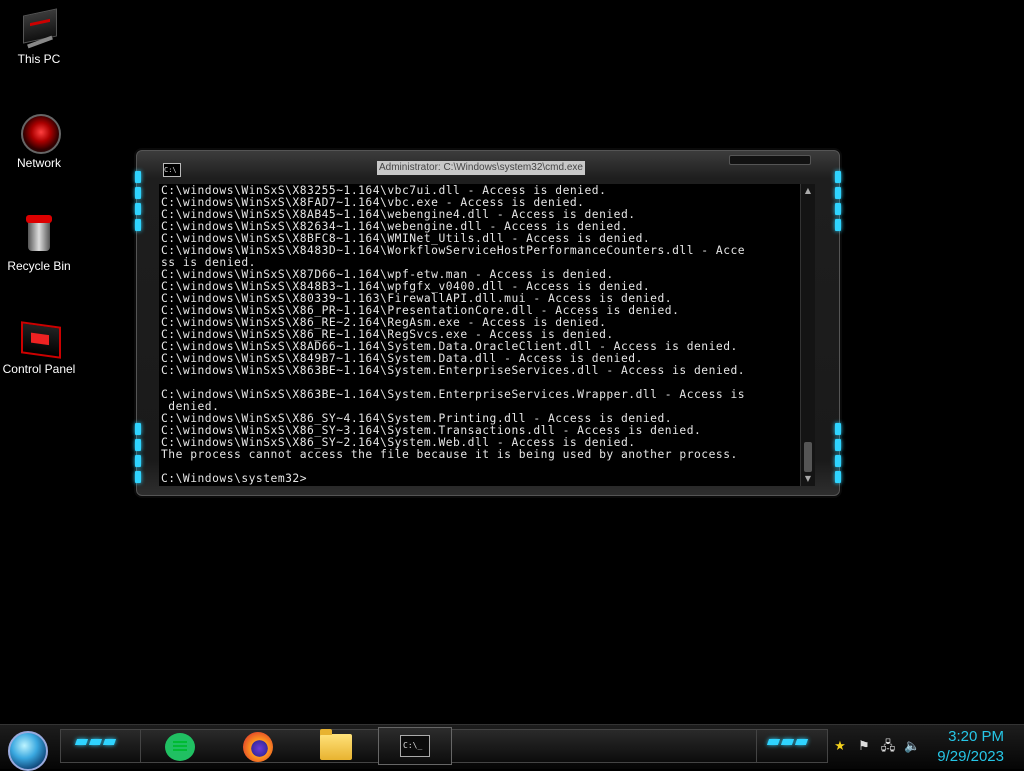  What do you see at coordinates (138, 455) in the screenshot?
I see `left-bottom-lights` at bounding box center [138, 455].